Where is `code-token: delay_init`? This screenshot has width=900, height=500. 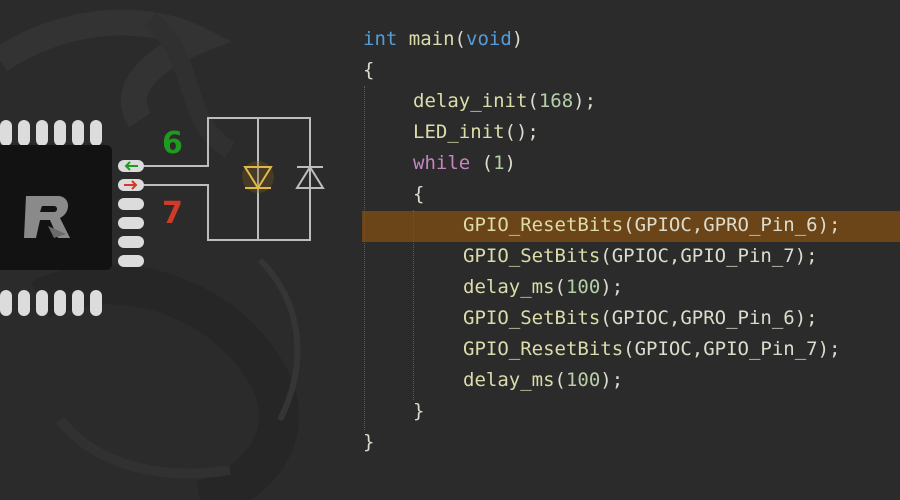
code-token: delay_init is located at coordinates (470, 101).